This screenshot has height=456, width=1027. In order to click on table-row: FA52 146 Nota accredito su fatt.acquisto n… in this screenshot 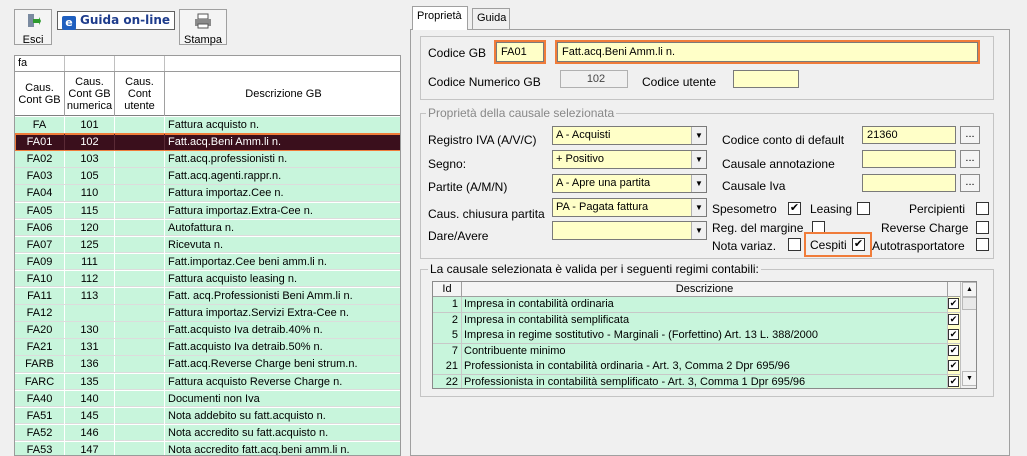, I will do `click(207, 433)`.